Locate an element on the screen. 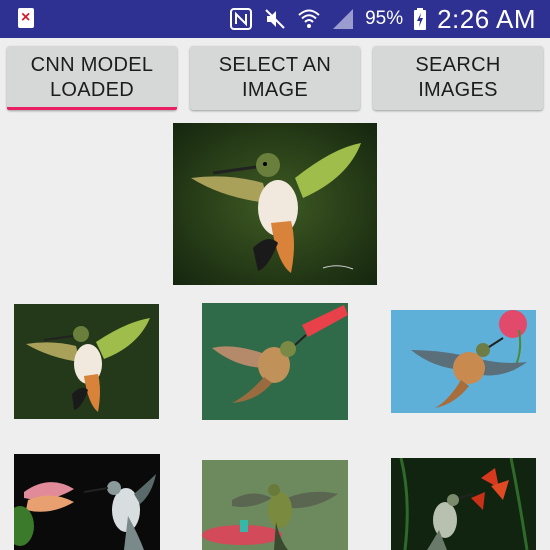  search-images-label: SEARCH IMAGES is located at coordinates (458, 77).